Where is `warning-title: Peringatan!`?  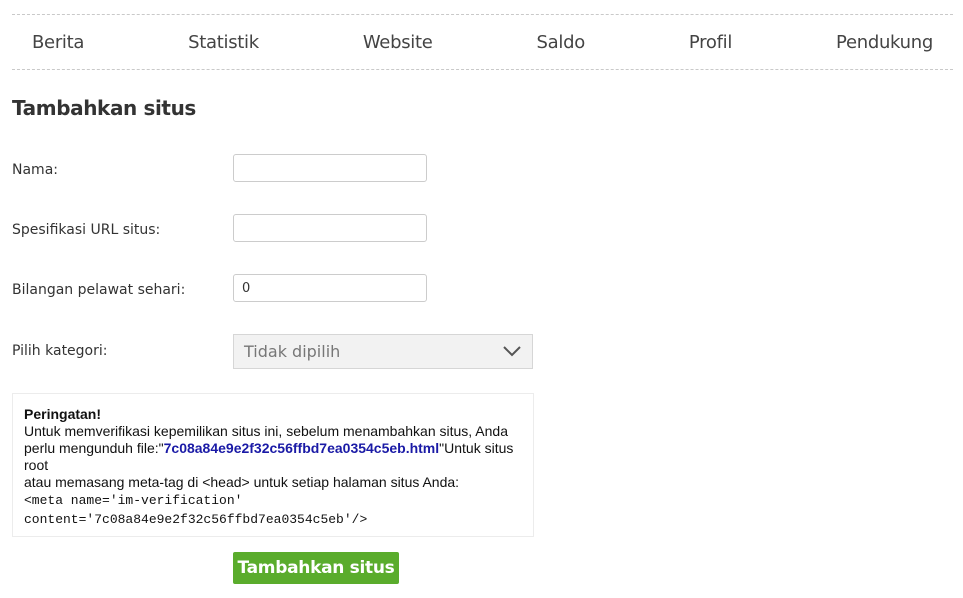 warning-title: Peringatan! is located at coordinates (63, 414).